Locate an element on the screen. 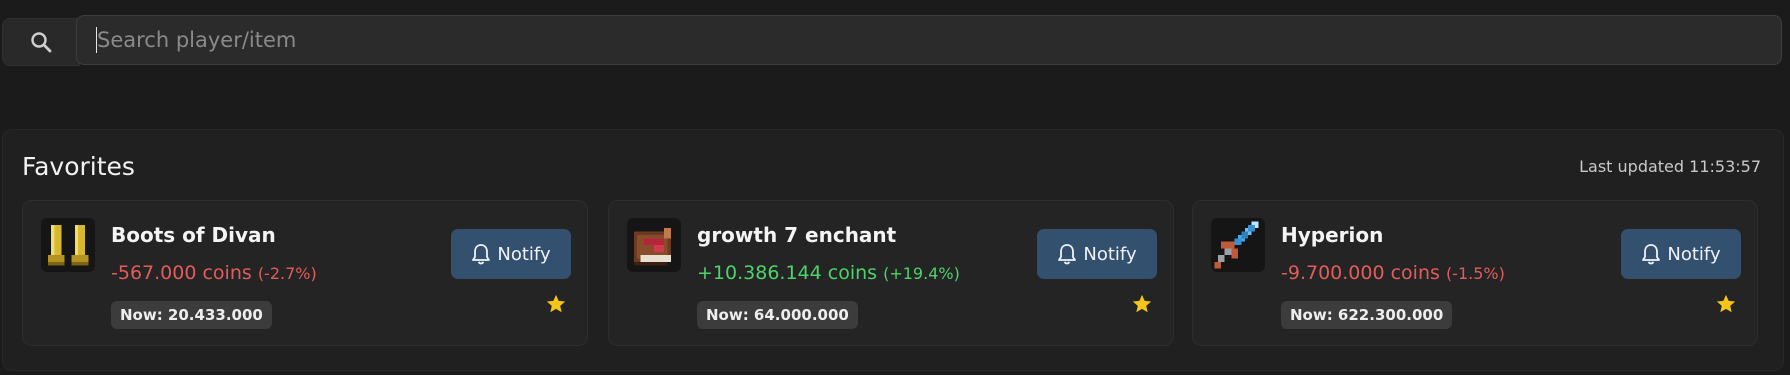 This screenshot has height=375, width=1790. price-change-percent: (-1.5%) is located at coordinates (1475, 273).